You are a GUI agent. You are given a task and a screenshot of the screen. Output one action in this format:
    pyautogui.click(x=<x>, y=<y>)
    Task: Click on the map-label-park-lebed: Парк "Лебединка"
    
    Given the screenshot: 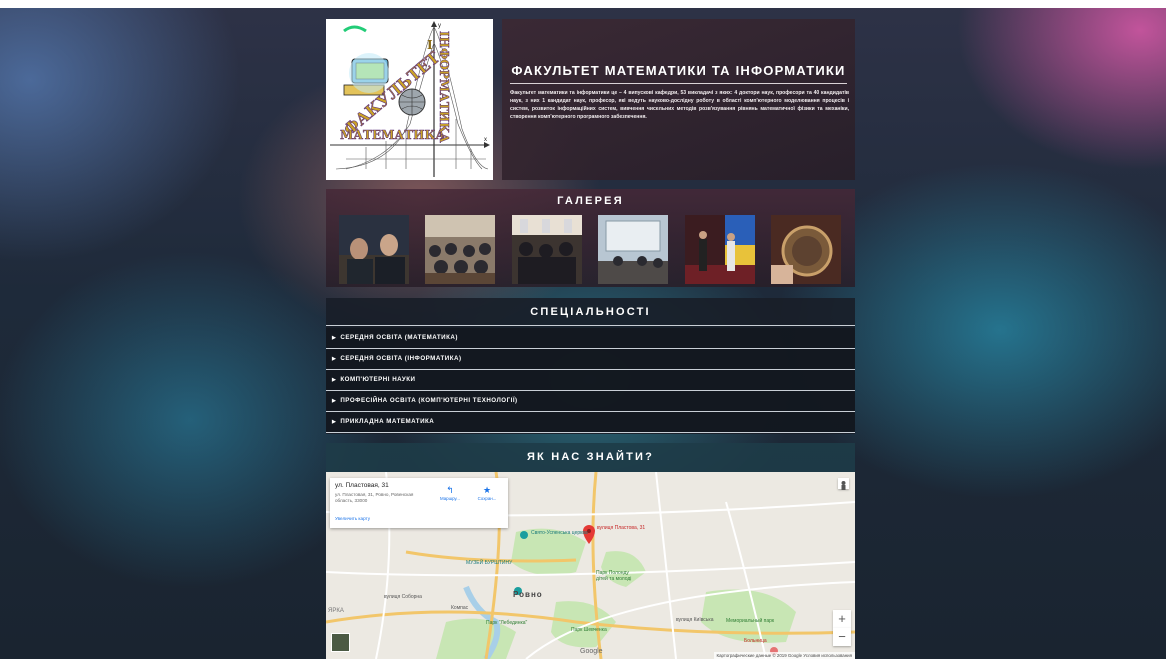 What is the action you would take?
    pyautogui.click(x=507, y=623)
    